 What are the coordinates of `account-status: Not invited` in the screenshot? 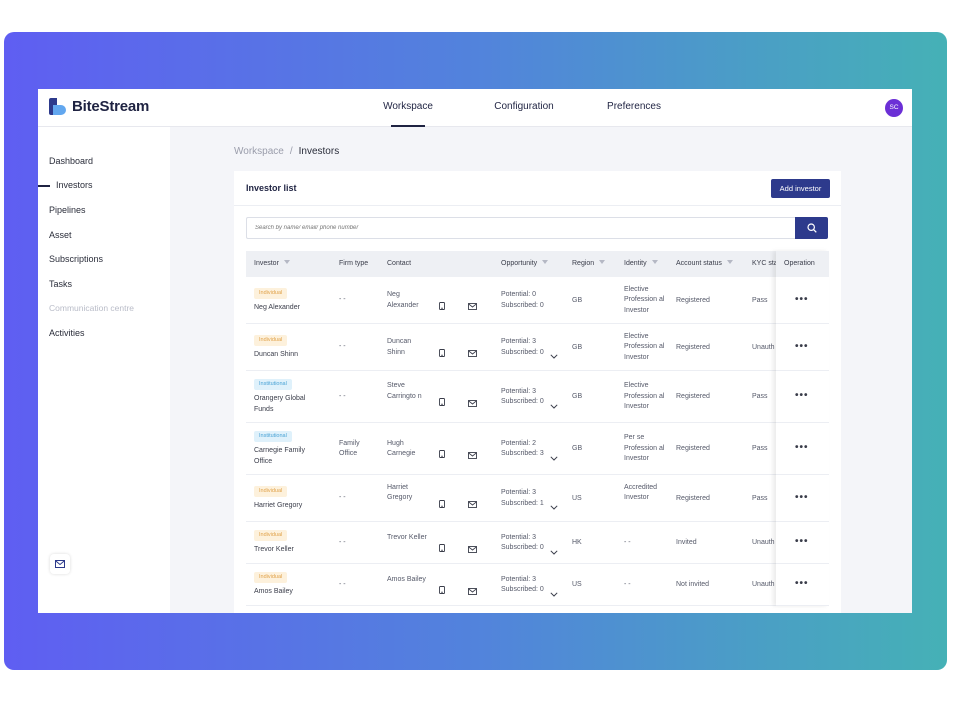 It's located at (693, 584).